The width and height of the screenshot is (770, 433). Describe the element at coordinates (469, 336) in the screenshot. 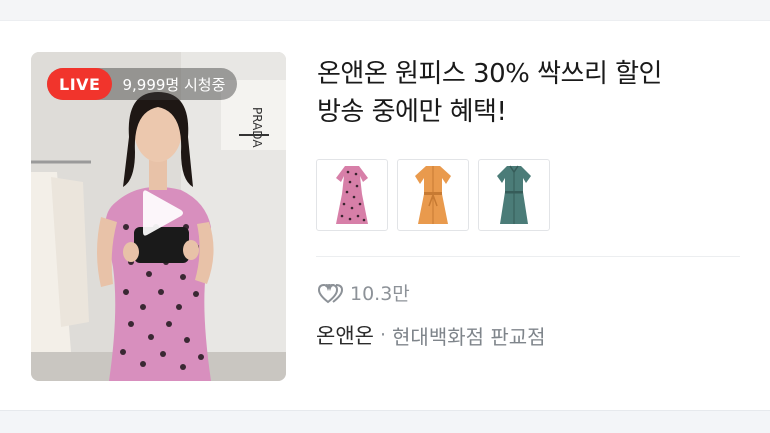

I see `store-branch: 현대백화점 판교점` at that location.